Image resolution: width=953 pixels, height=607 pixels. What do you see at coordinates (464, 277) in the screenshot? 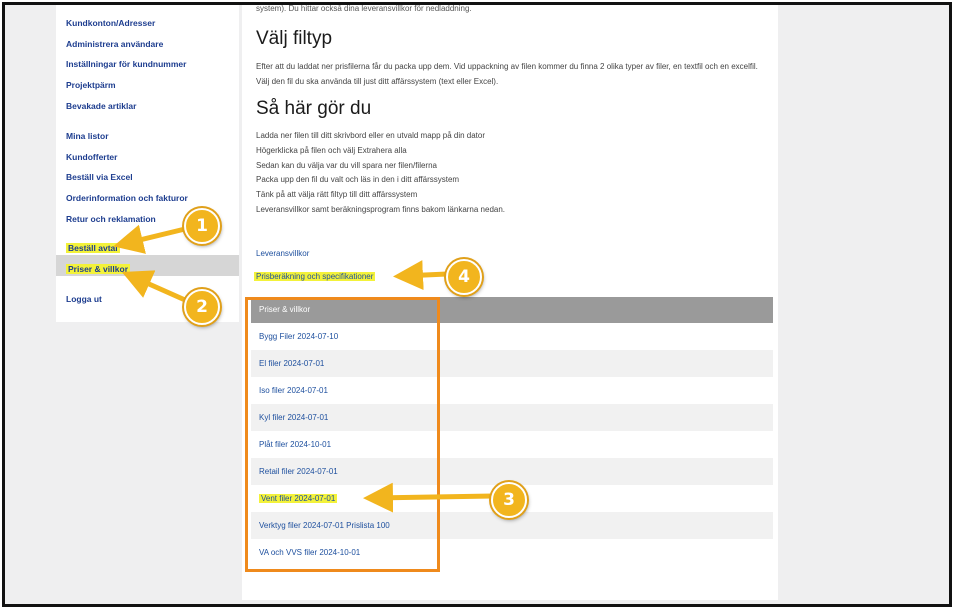
I see `annotation-marker-4: 4` at bounding box center [464, 277].